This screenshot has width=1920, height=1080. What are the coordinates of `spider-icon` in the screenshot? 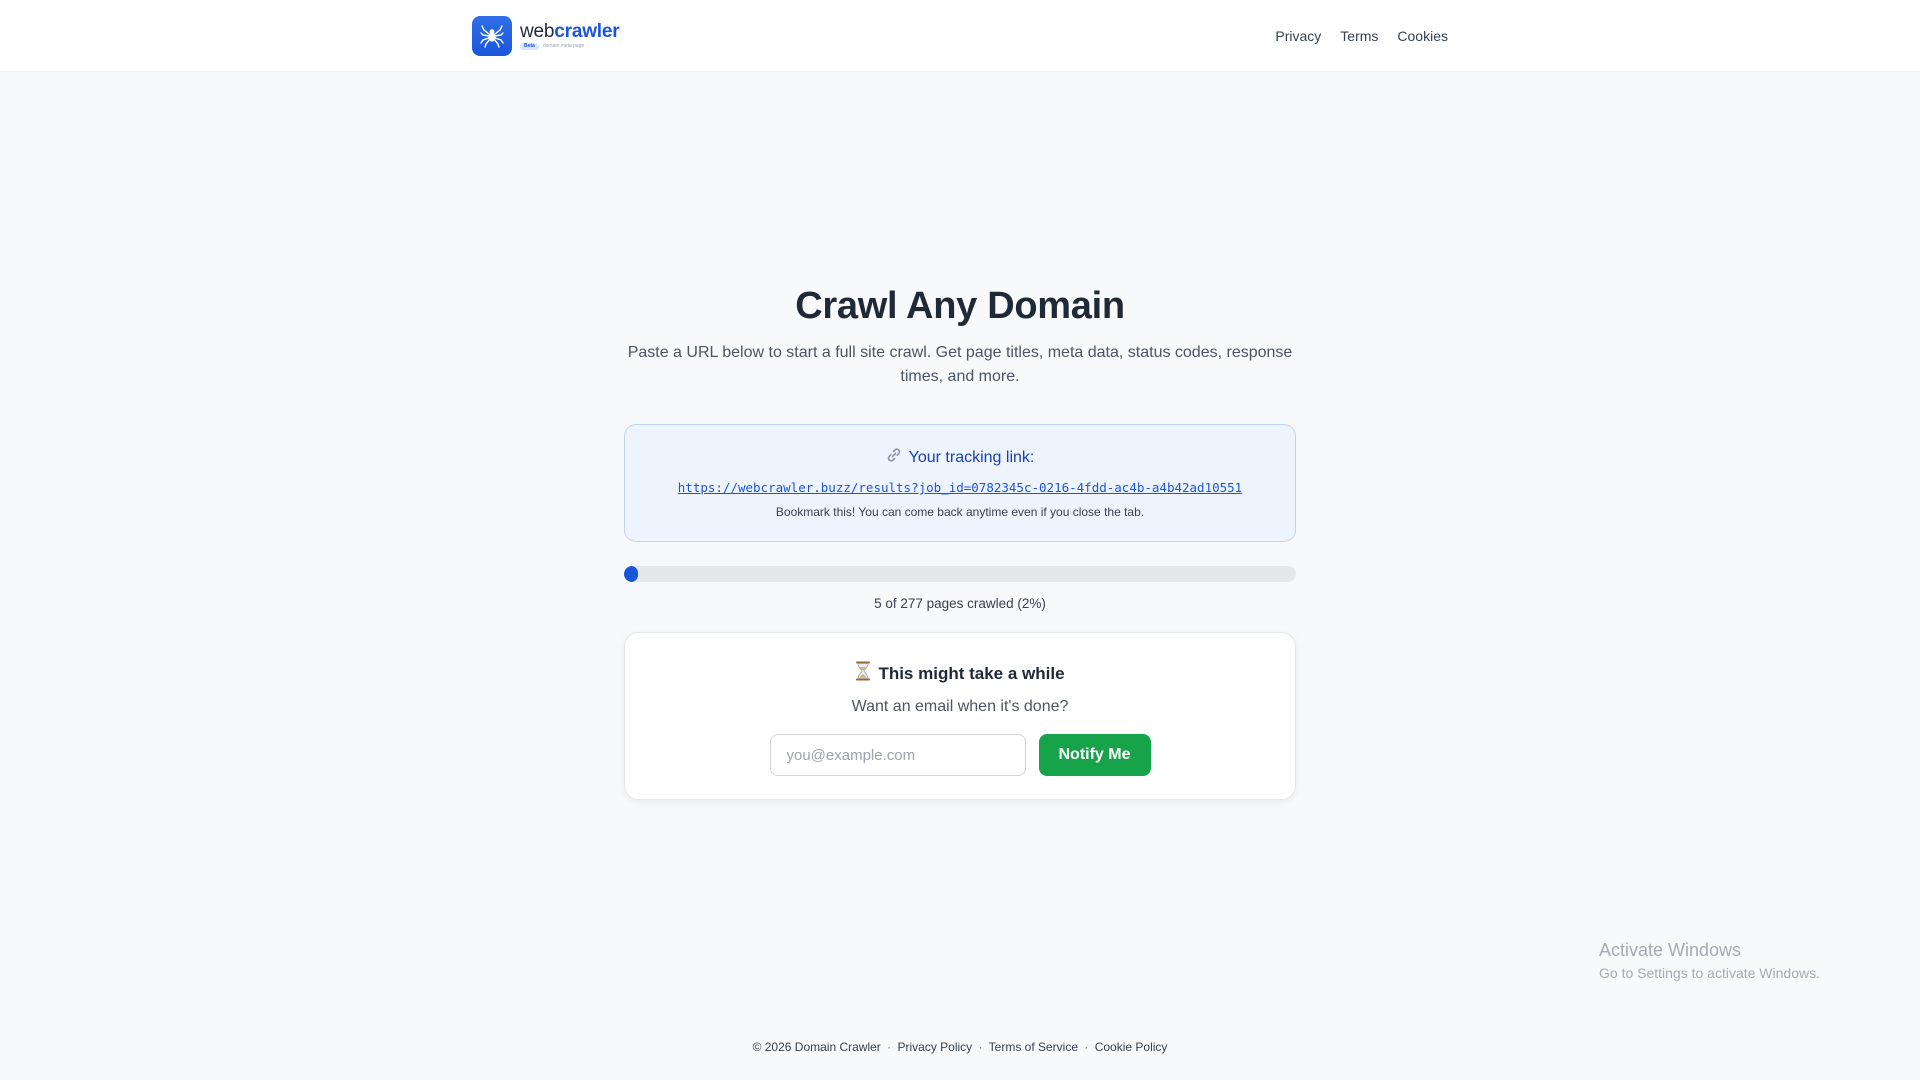 It's located at (492, 36).